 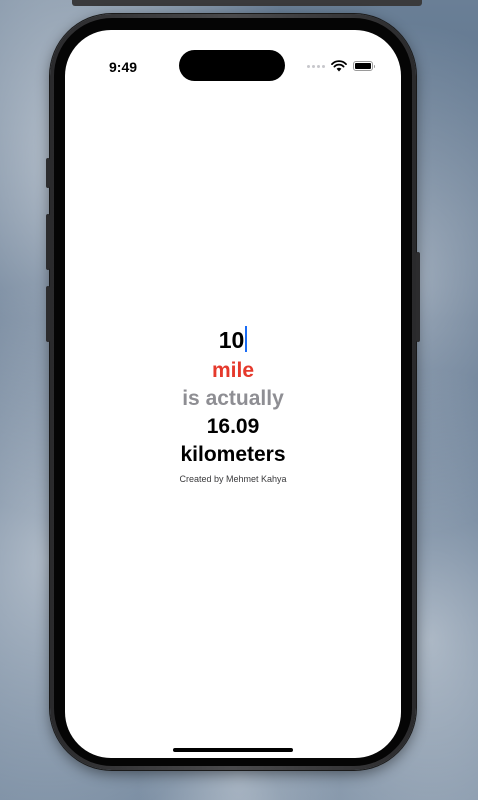 What do you see at coordinates (233, 750) in the screenshot?
I see `home-indicator` at bounding box center [233, 750].